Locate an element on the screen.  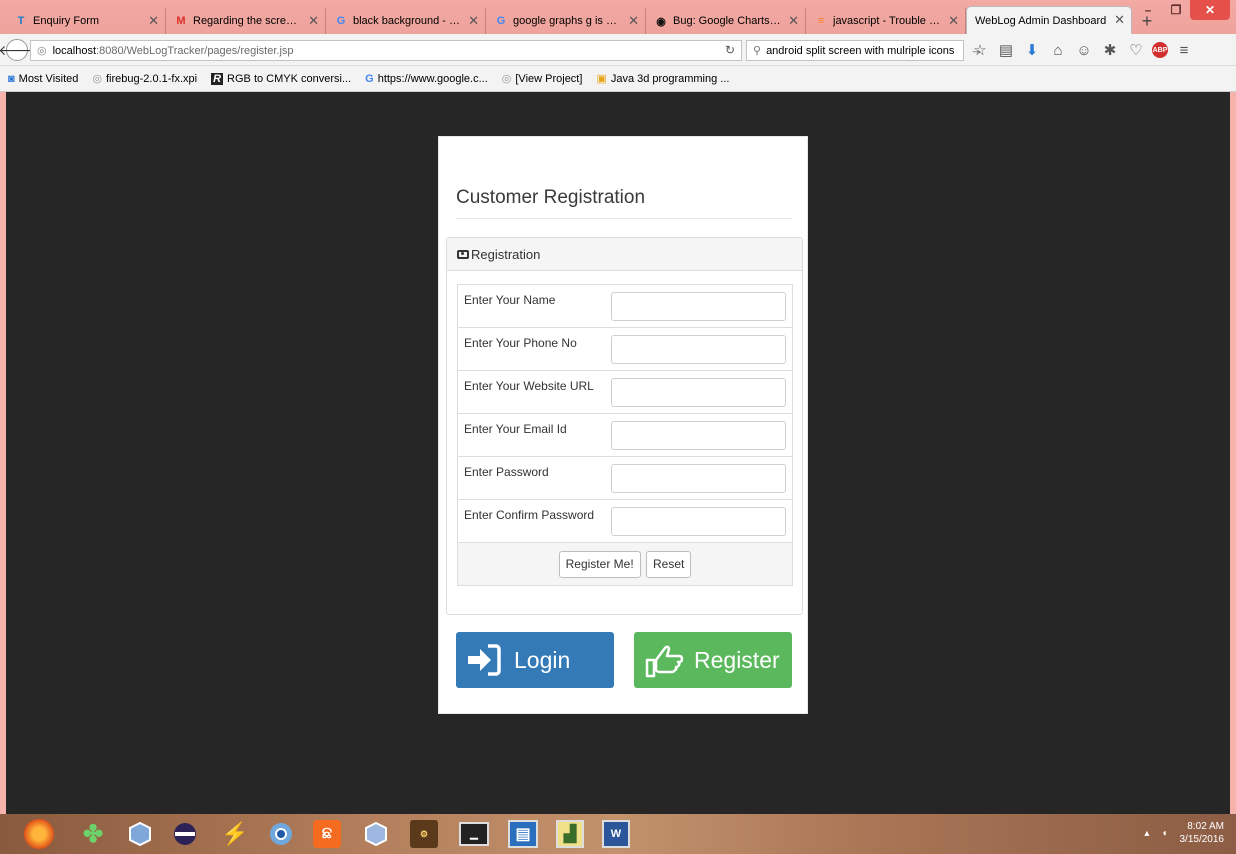
tab-title: Enquiry Form is located at coordinates (66, 21).